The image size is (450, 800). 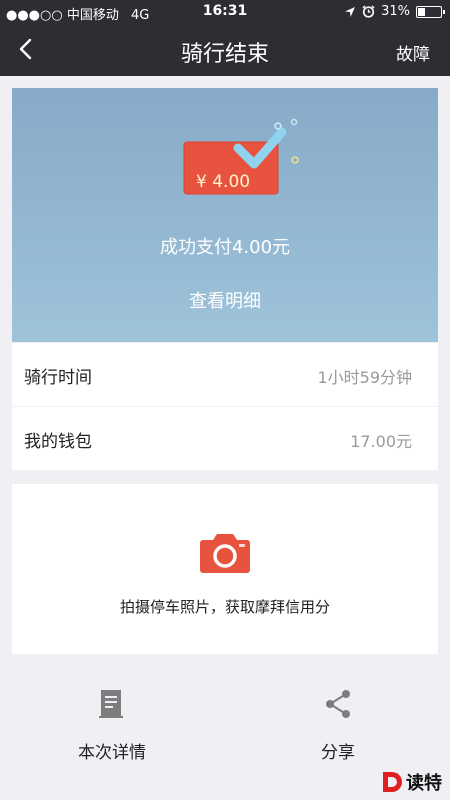 What do you see at coordinates (225, 38) in the screenshot?
I see `top-bar: ●●●○○ 中国移动 4G 16:31 31% 骑行结束 故障` at bounding box center [225, 38].